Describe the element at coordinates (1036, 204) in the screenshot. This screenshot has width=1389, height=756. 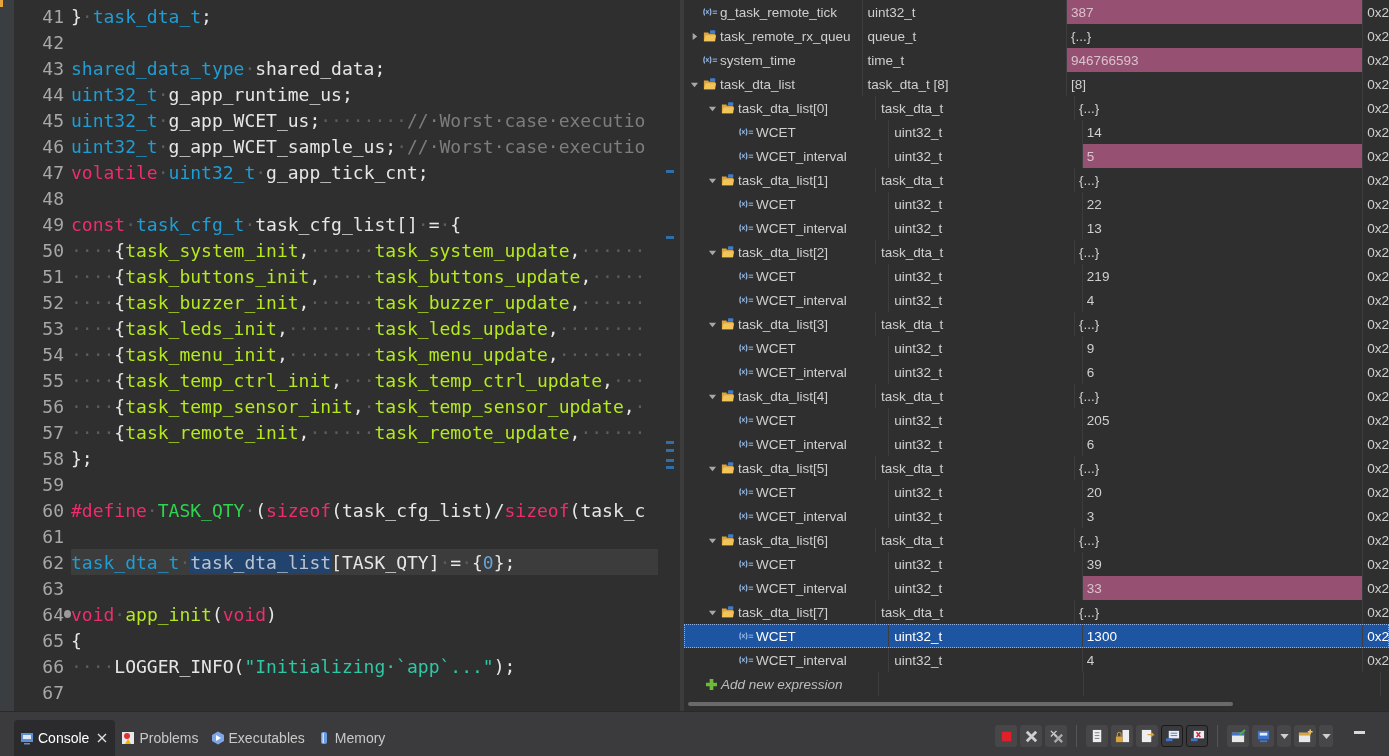
I see `tree-row: WCET uint32_t 22 0x2` at that location.